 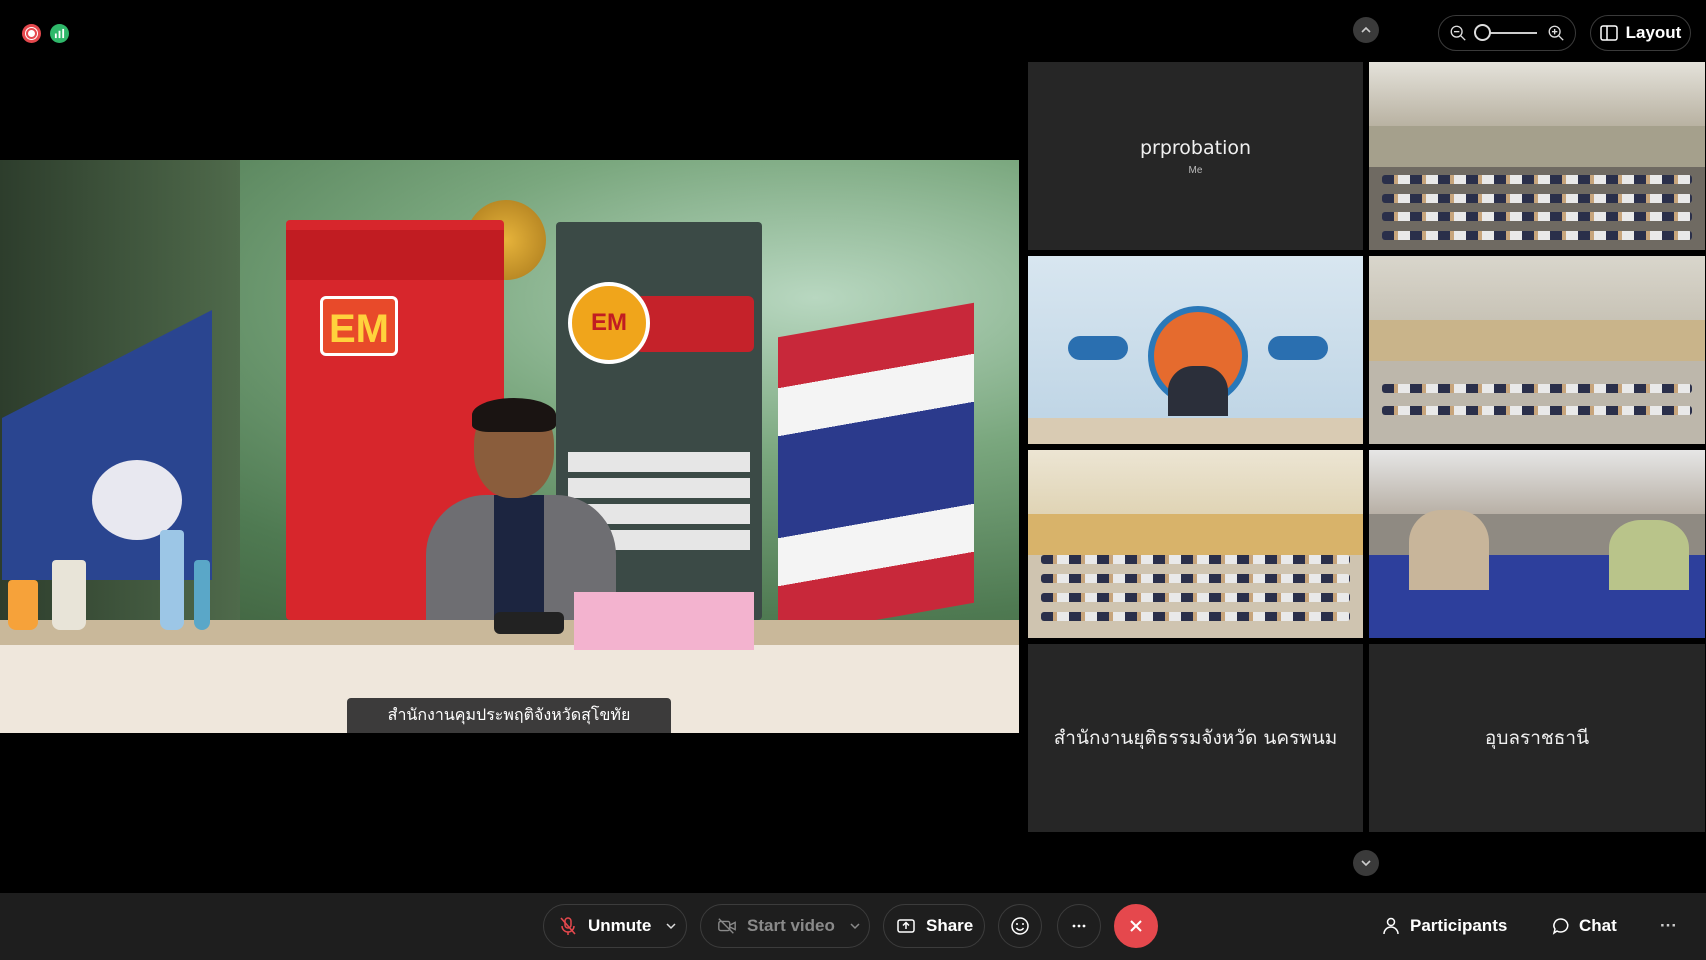 I want to click on zoom-out-icon, so click(x=1458, y=33).